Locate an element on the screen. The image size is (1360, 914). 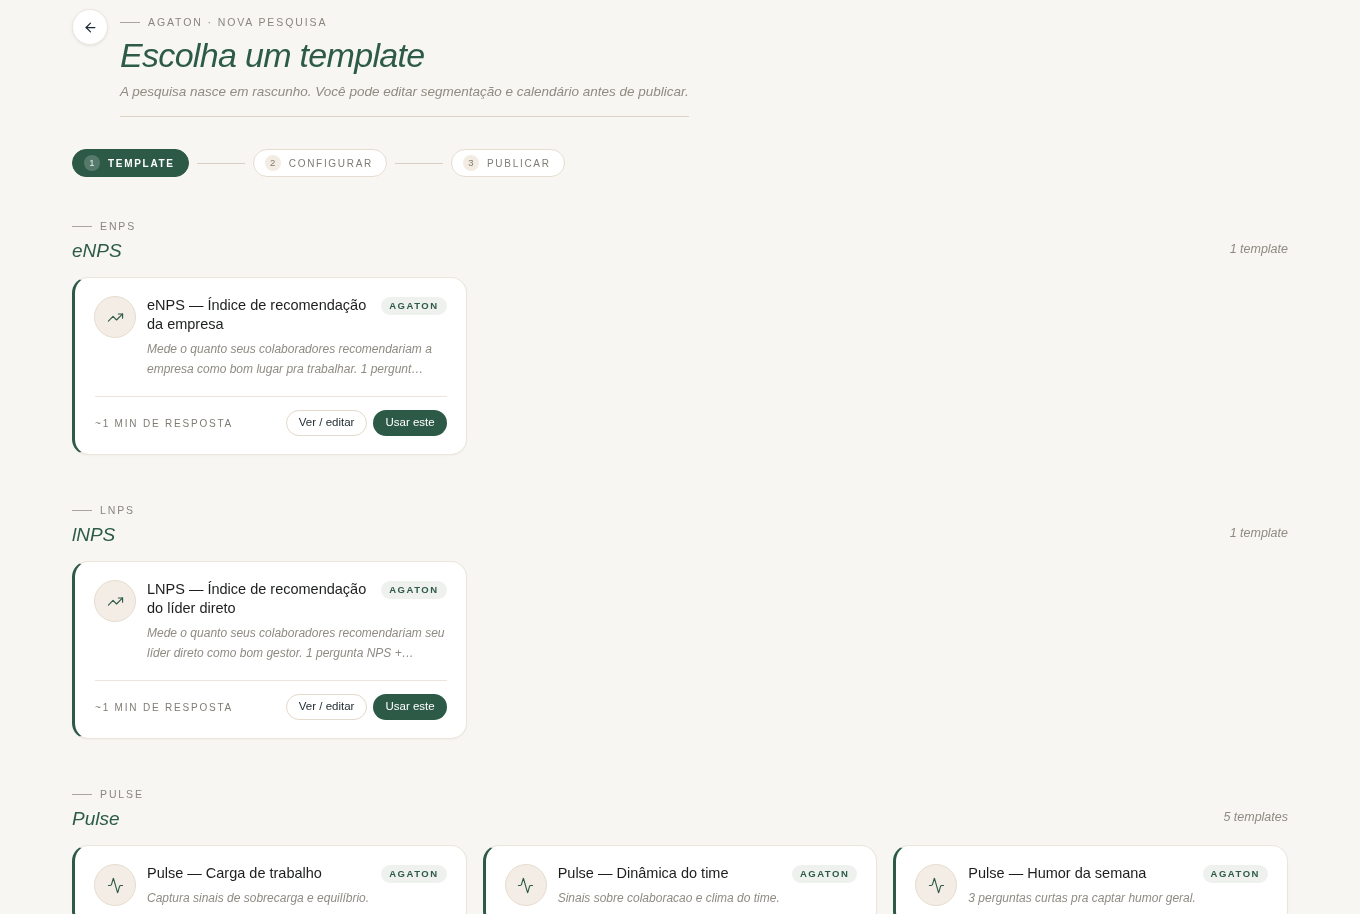
step-tab: 2 CONFIGURAR is located at coordinates (319, 163).